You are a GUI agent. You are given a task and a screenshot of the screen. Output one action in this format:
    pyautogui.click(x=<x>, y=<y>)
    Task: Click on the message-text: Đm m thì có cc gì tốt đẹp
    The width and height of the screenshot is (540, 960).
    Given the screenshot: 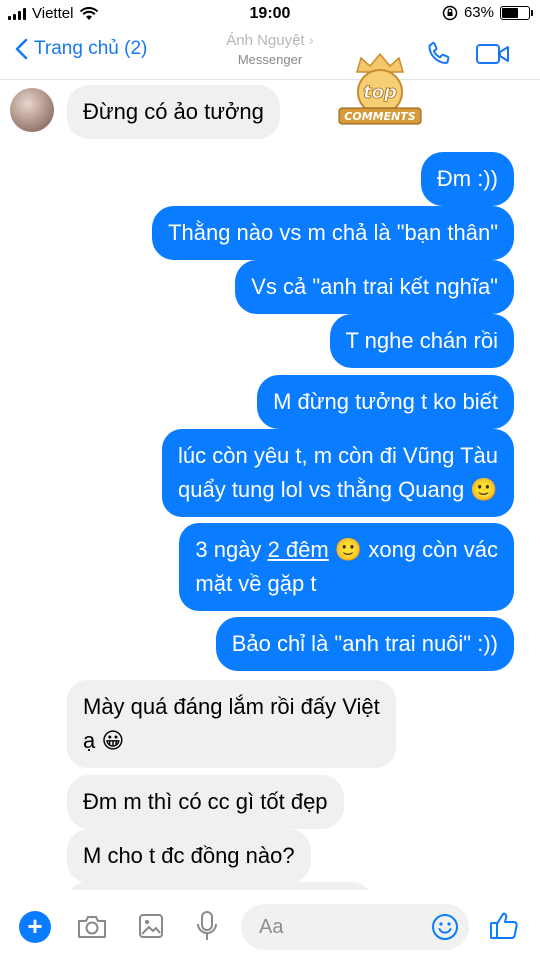 What is the action you would take?
    pyautogui.click(x=205, y=801)
    